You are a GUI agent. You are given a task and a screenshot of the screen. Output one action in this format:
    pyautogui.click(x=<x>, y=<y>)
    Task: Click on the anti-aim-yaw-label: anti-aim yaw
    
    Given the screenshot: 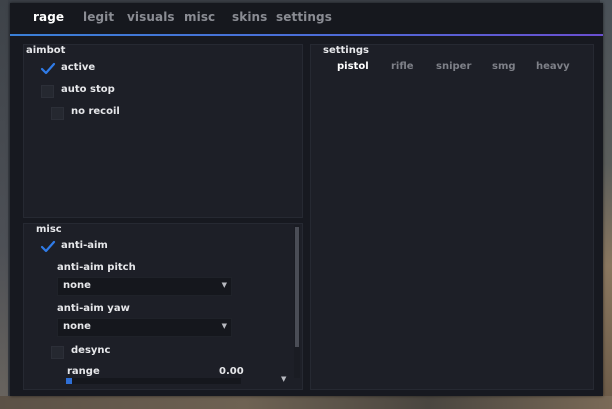 What is the action you would take?
    pyautogui.click(x=93, y=308)
    